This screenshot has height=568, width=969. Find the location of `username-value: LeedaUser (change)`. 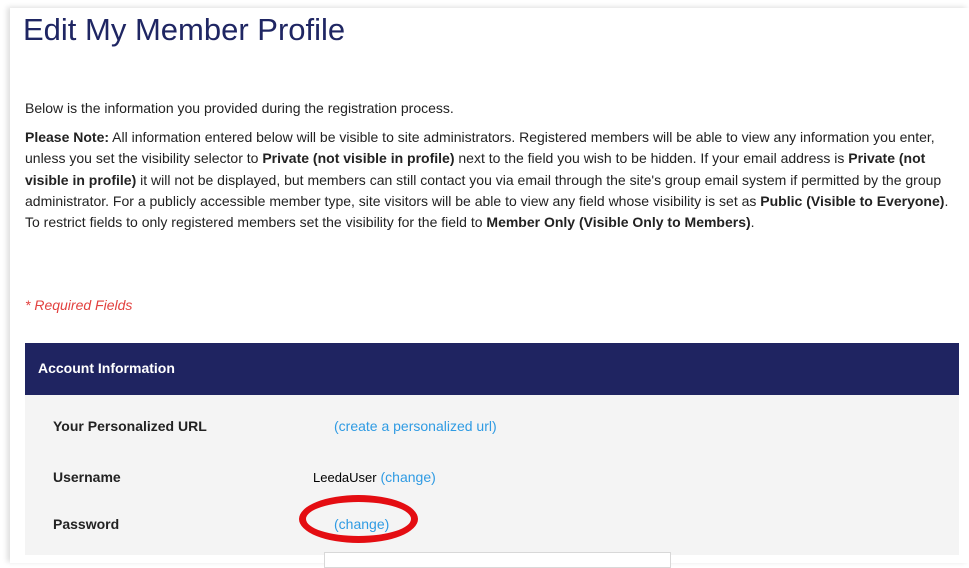

username-value: LeedaUser (change) is located at coordinates (374, 477).